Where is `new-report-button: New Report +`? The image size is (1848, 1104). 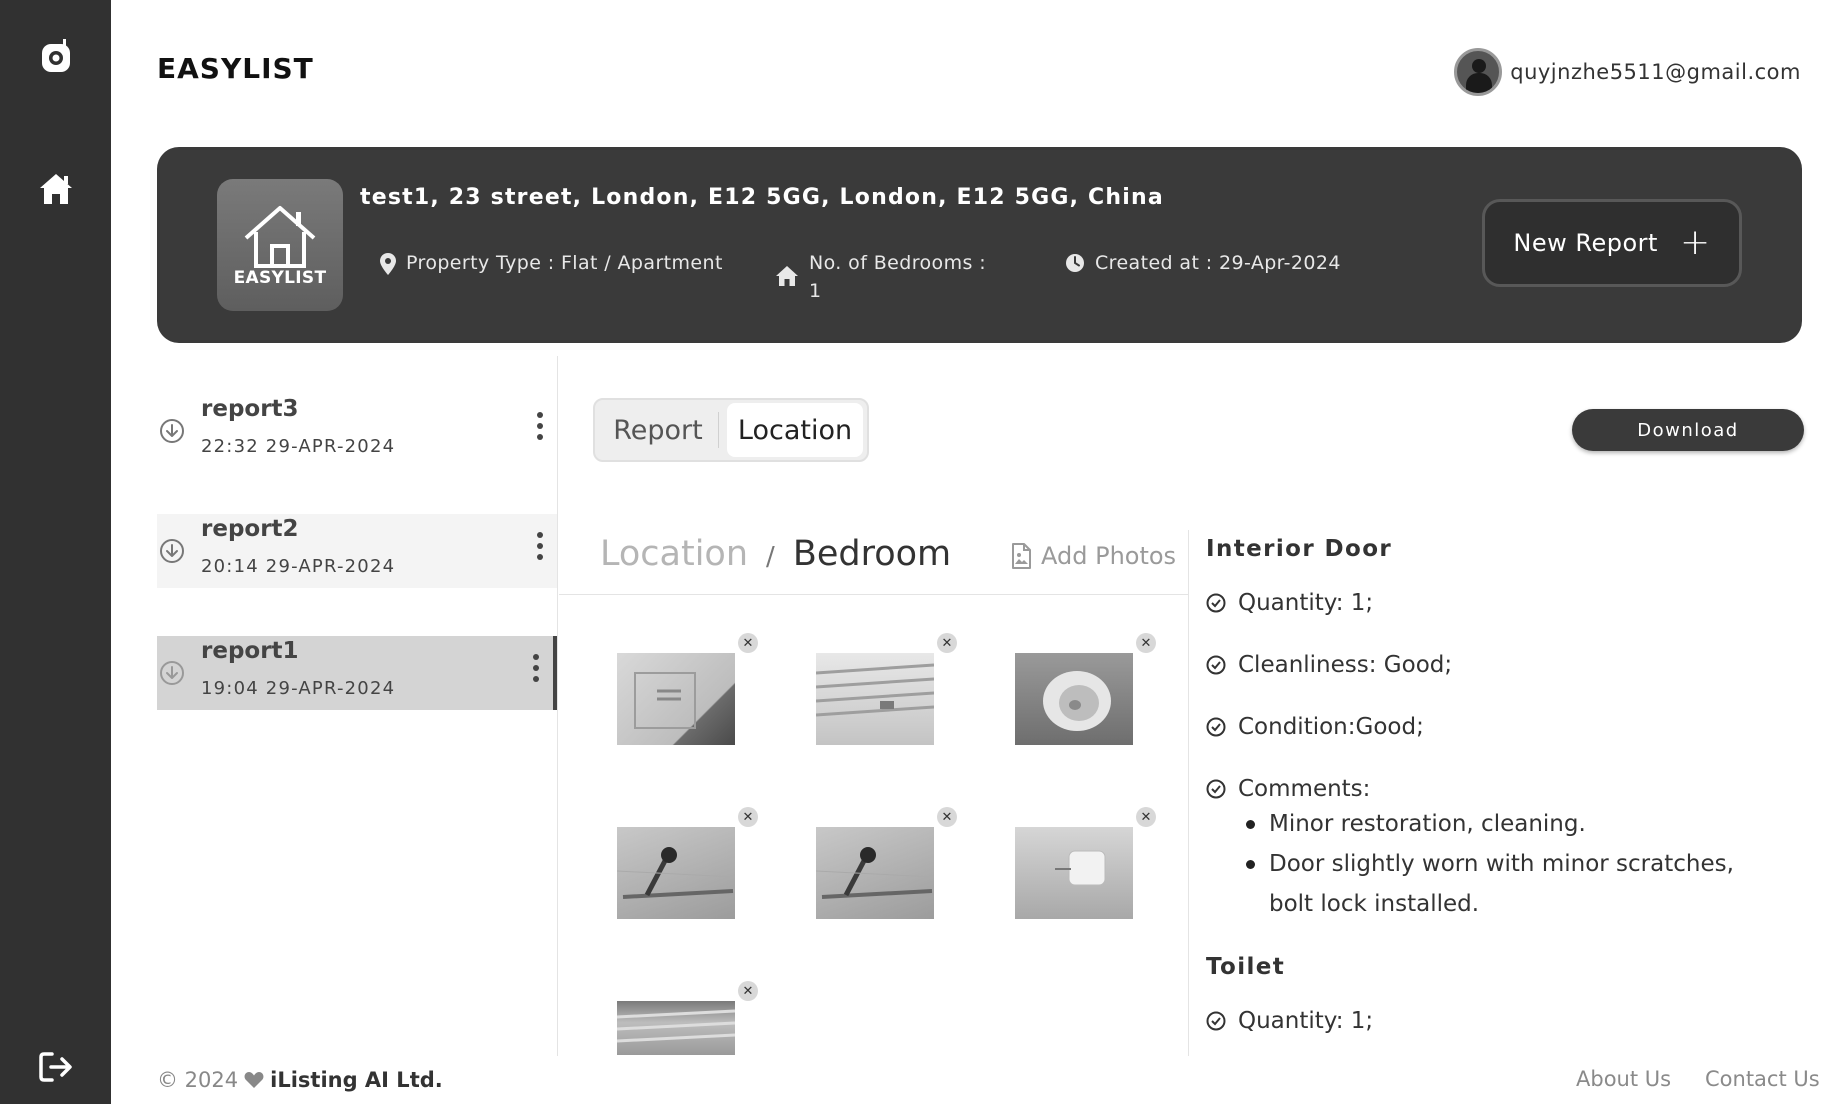
new-report-button: New Report + is located at coordinates (1612, 243).